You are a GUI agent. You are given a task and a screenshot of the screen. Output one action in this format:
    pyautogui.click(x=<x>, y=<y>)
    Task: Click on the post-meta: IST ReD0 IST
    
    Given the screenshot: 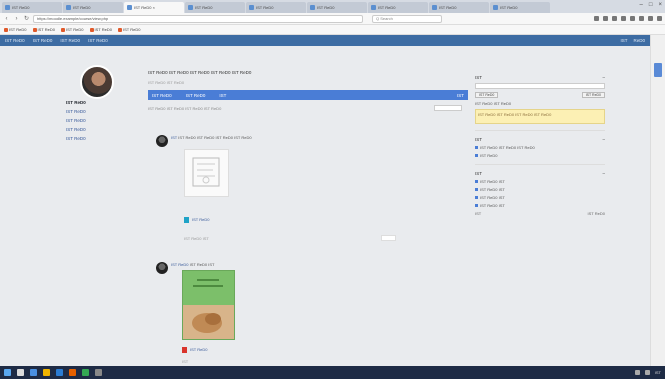 What is the action you would take?
    pyautogui.click(x=196, y=238)
    